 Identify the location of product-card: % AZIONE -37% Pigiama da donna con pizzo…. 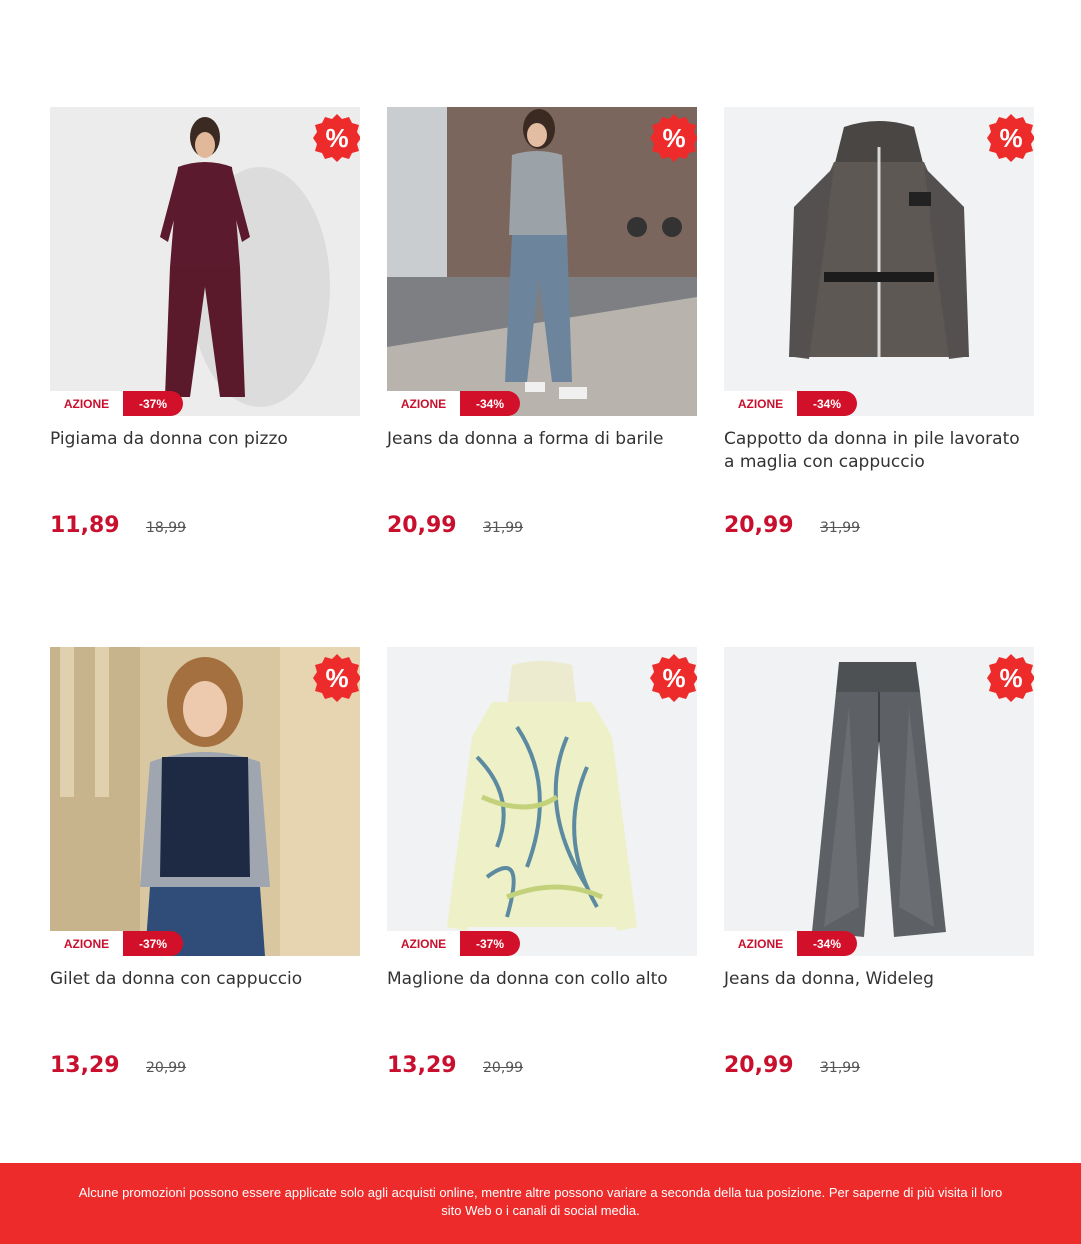
(205, 322).